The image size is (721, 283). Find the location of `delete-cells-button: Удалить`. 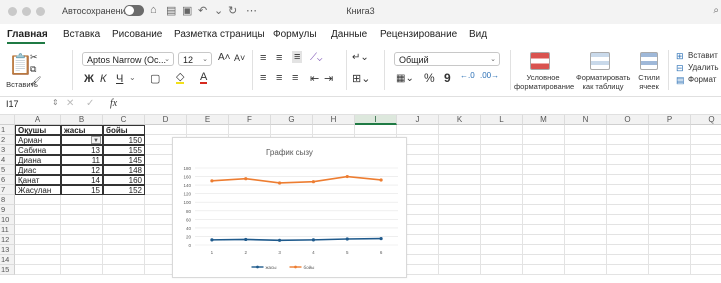

delete-cells-button: Удалить is located at coordinates (703, 67).